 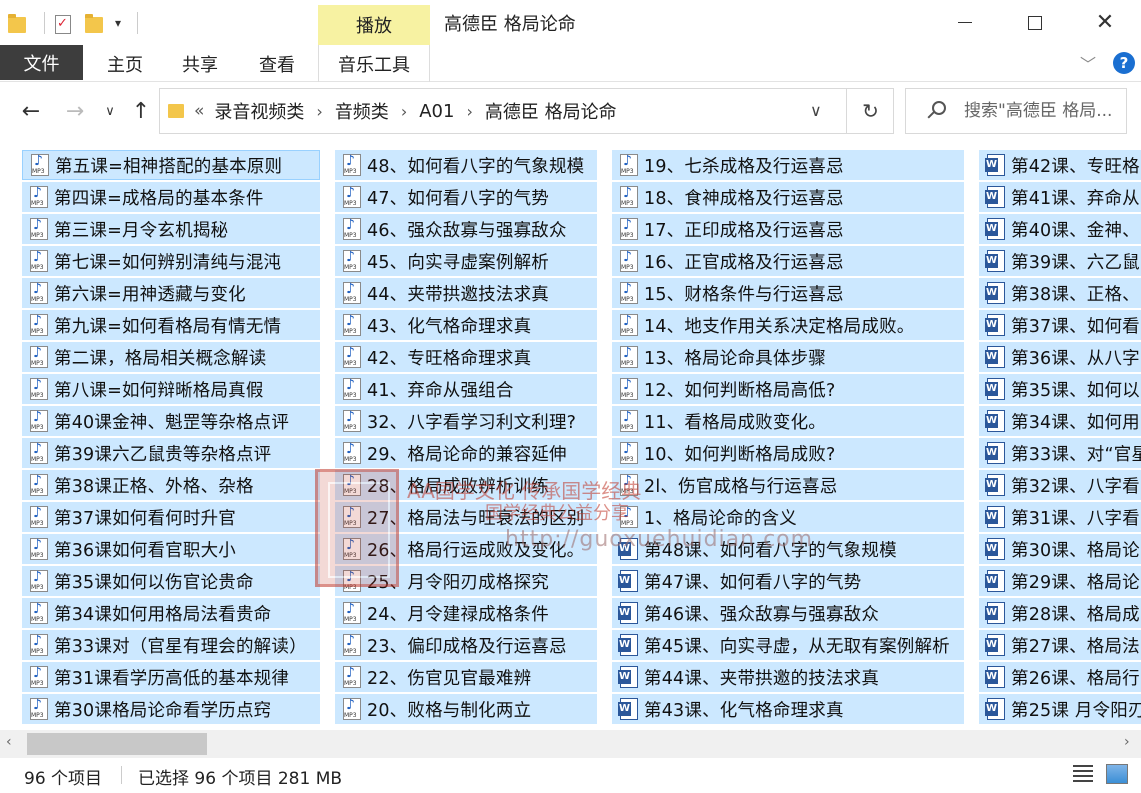 What do you see at coordinates (1060, 709) in the screenshot?
I see `file-item: 第25课 月令阳刃` at bounding box center [1060, 709].